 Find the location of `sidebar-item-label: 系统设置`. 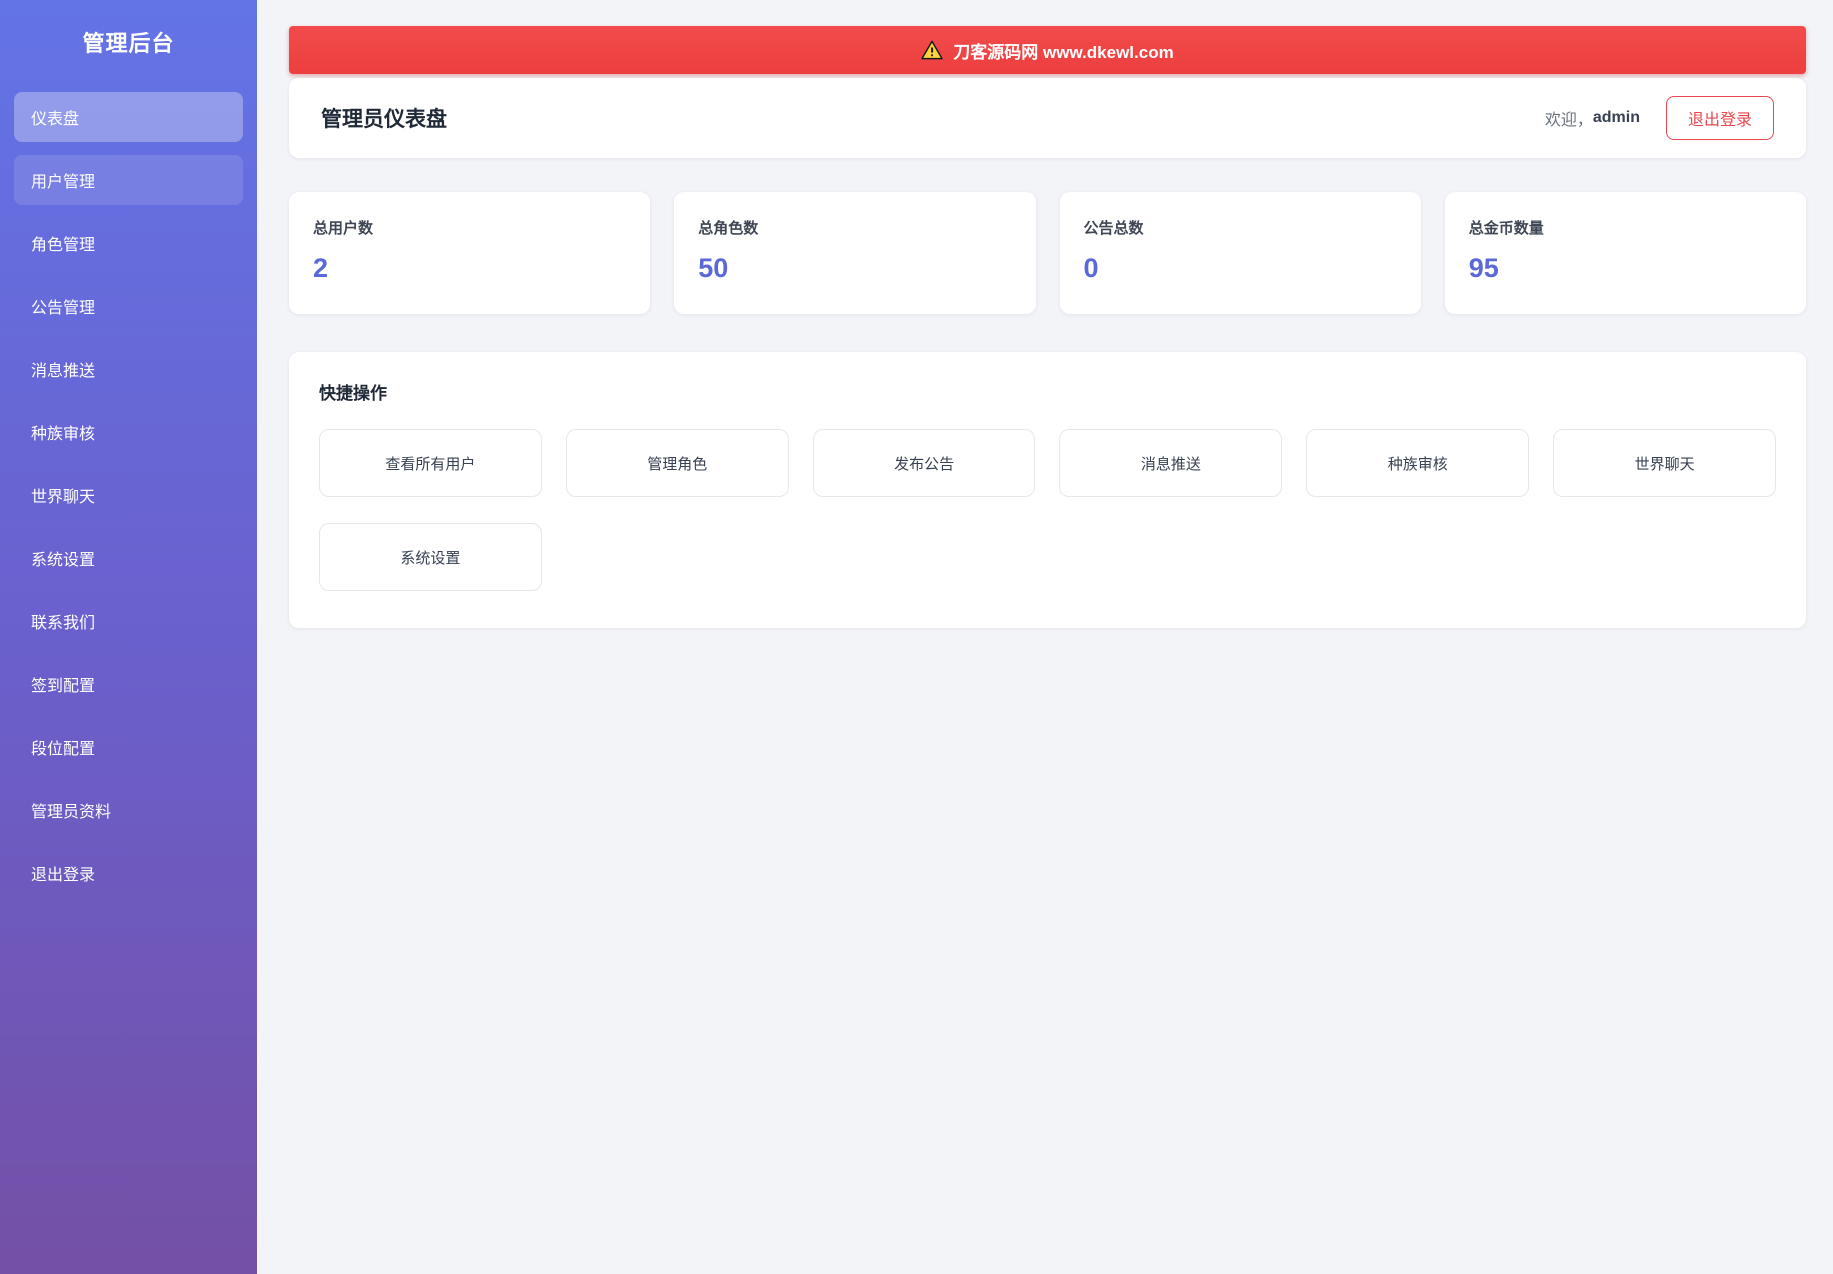

sidebar-item-label: 系统设置 is located at coordinates (63, 560).